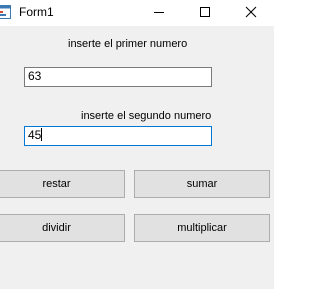 The width and height of the screenshot is (320, 289). I want to click on maximize-icon, so click(205, 13).